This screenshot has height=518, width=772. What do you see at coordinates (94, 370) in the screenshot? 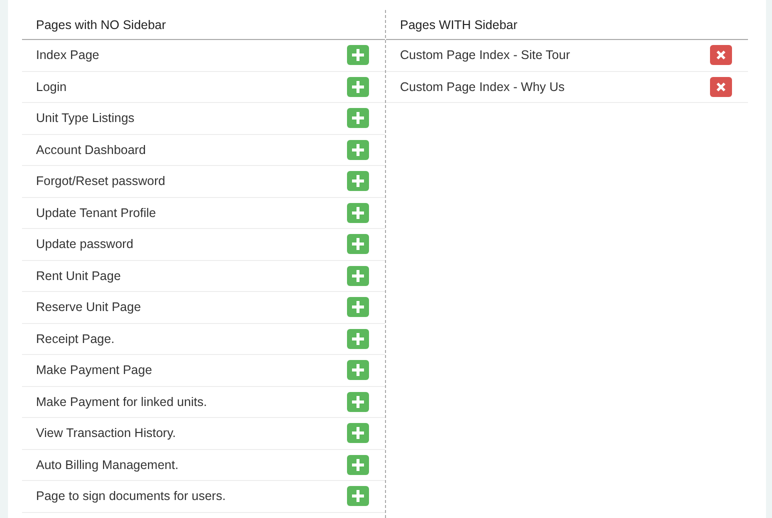
I see `page-name: Make Payment Page` at bounding box center [94, 370].